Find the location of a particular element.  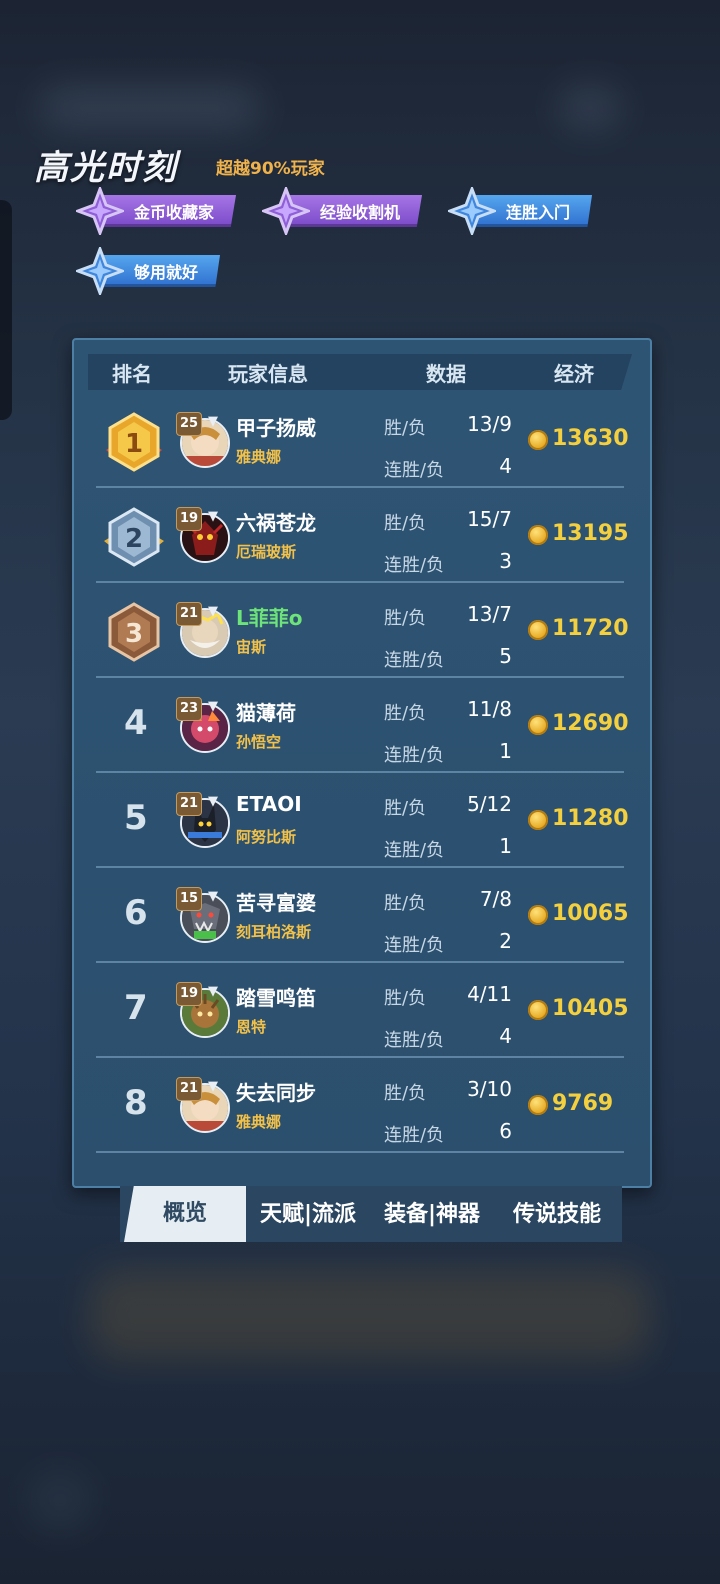

hero-name: 孙悟空 is located at coordinates (259, 742).